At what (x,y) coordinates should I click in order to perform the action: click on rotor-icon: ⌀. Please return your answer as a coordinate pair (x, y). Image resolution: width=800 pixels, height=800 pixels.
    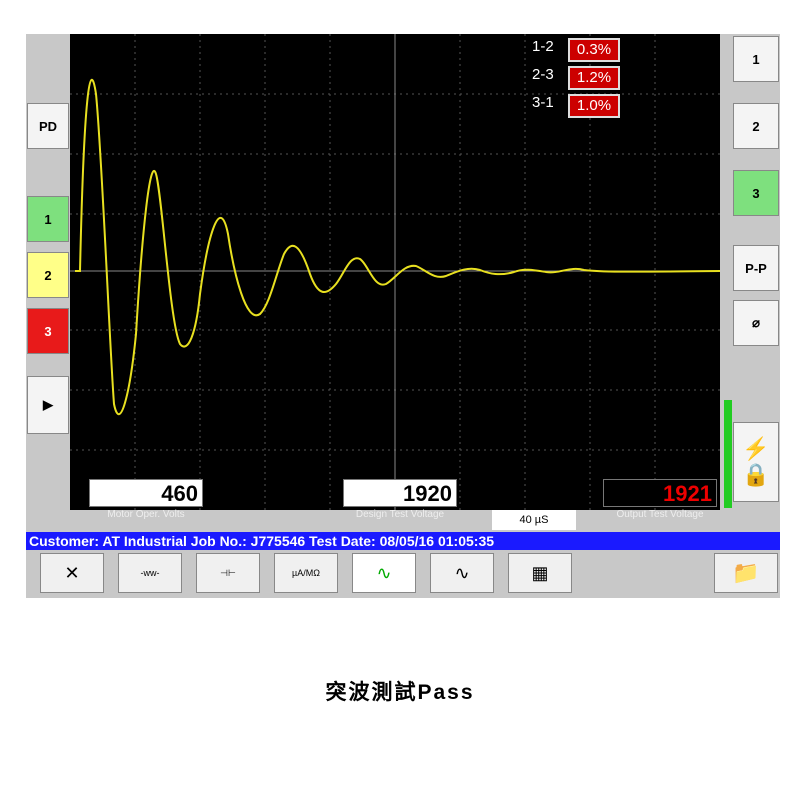
    Looking at the image, I should click on (756, 323).